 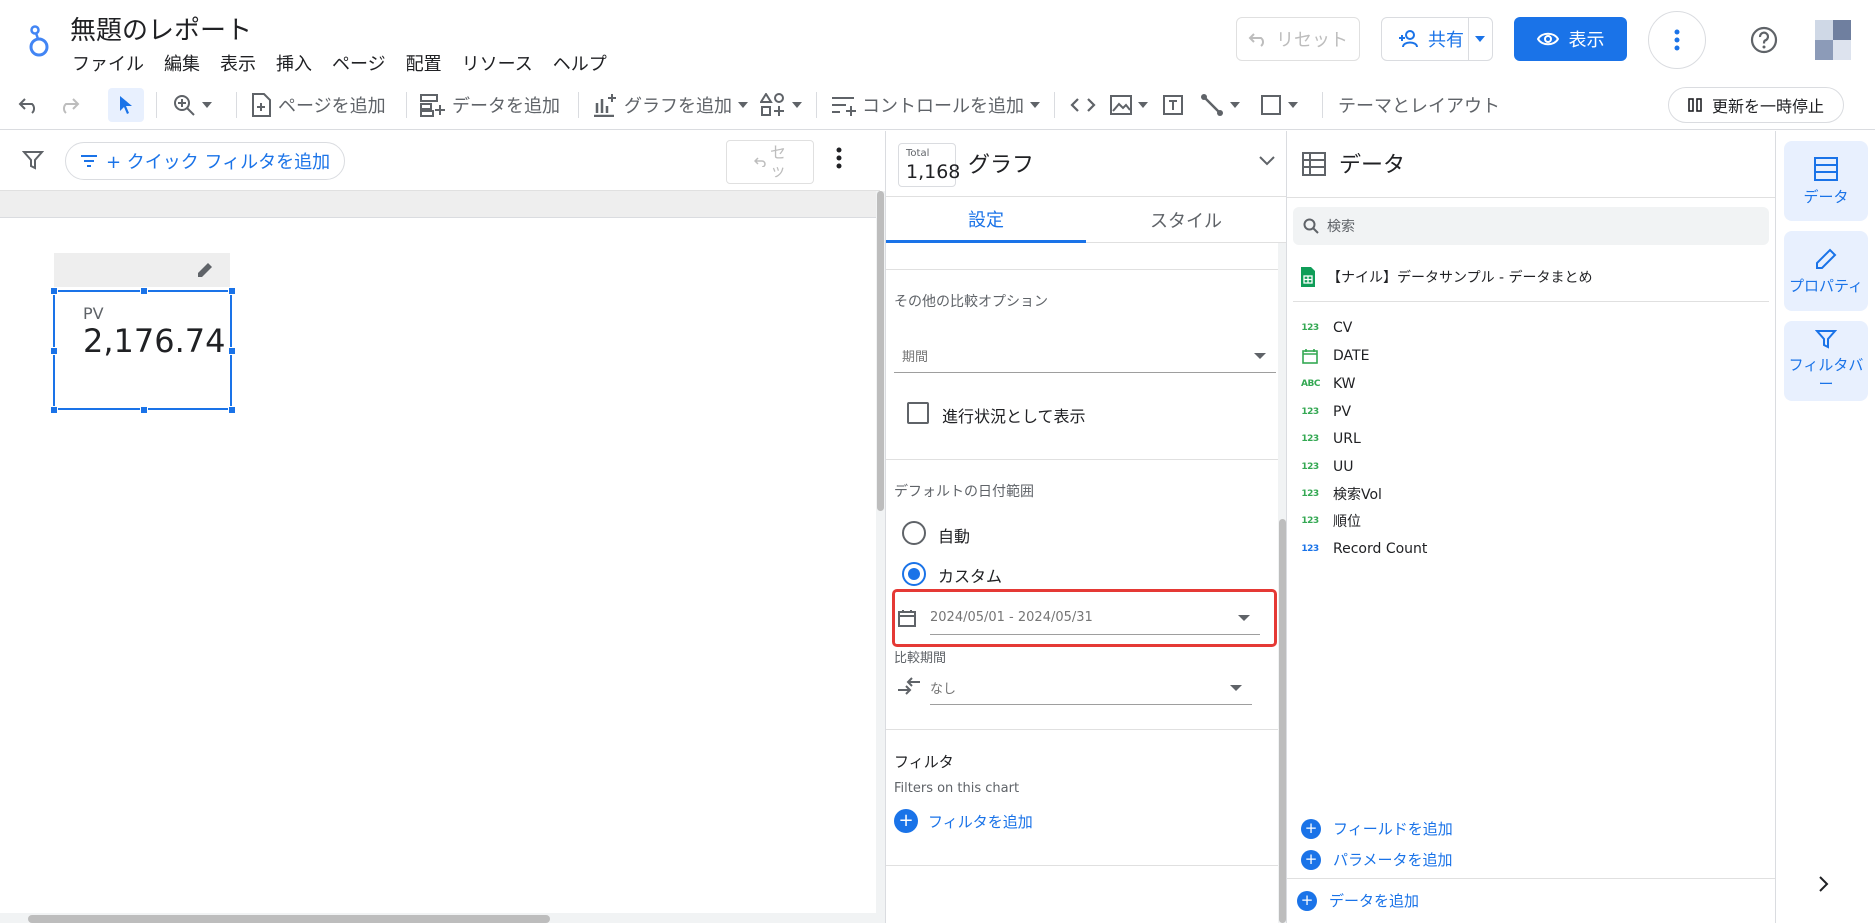 What do you see at coordinates (935, 105) in the screenshot?
I see `add-control-button: コントロールを追加` at bounding box center [935, 105].